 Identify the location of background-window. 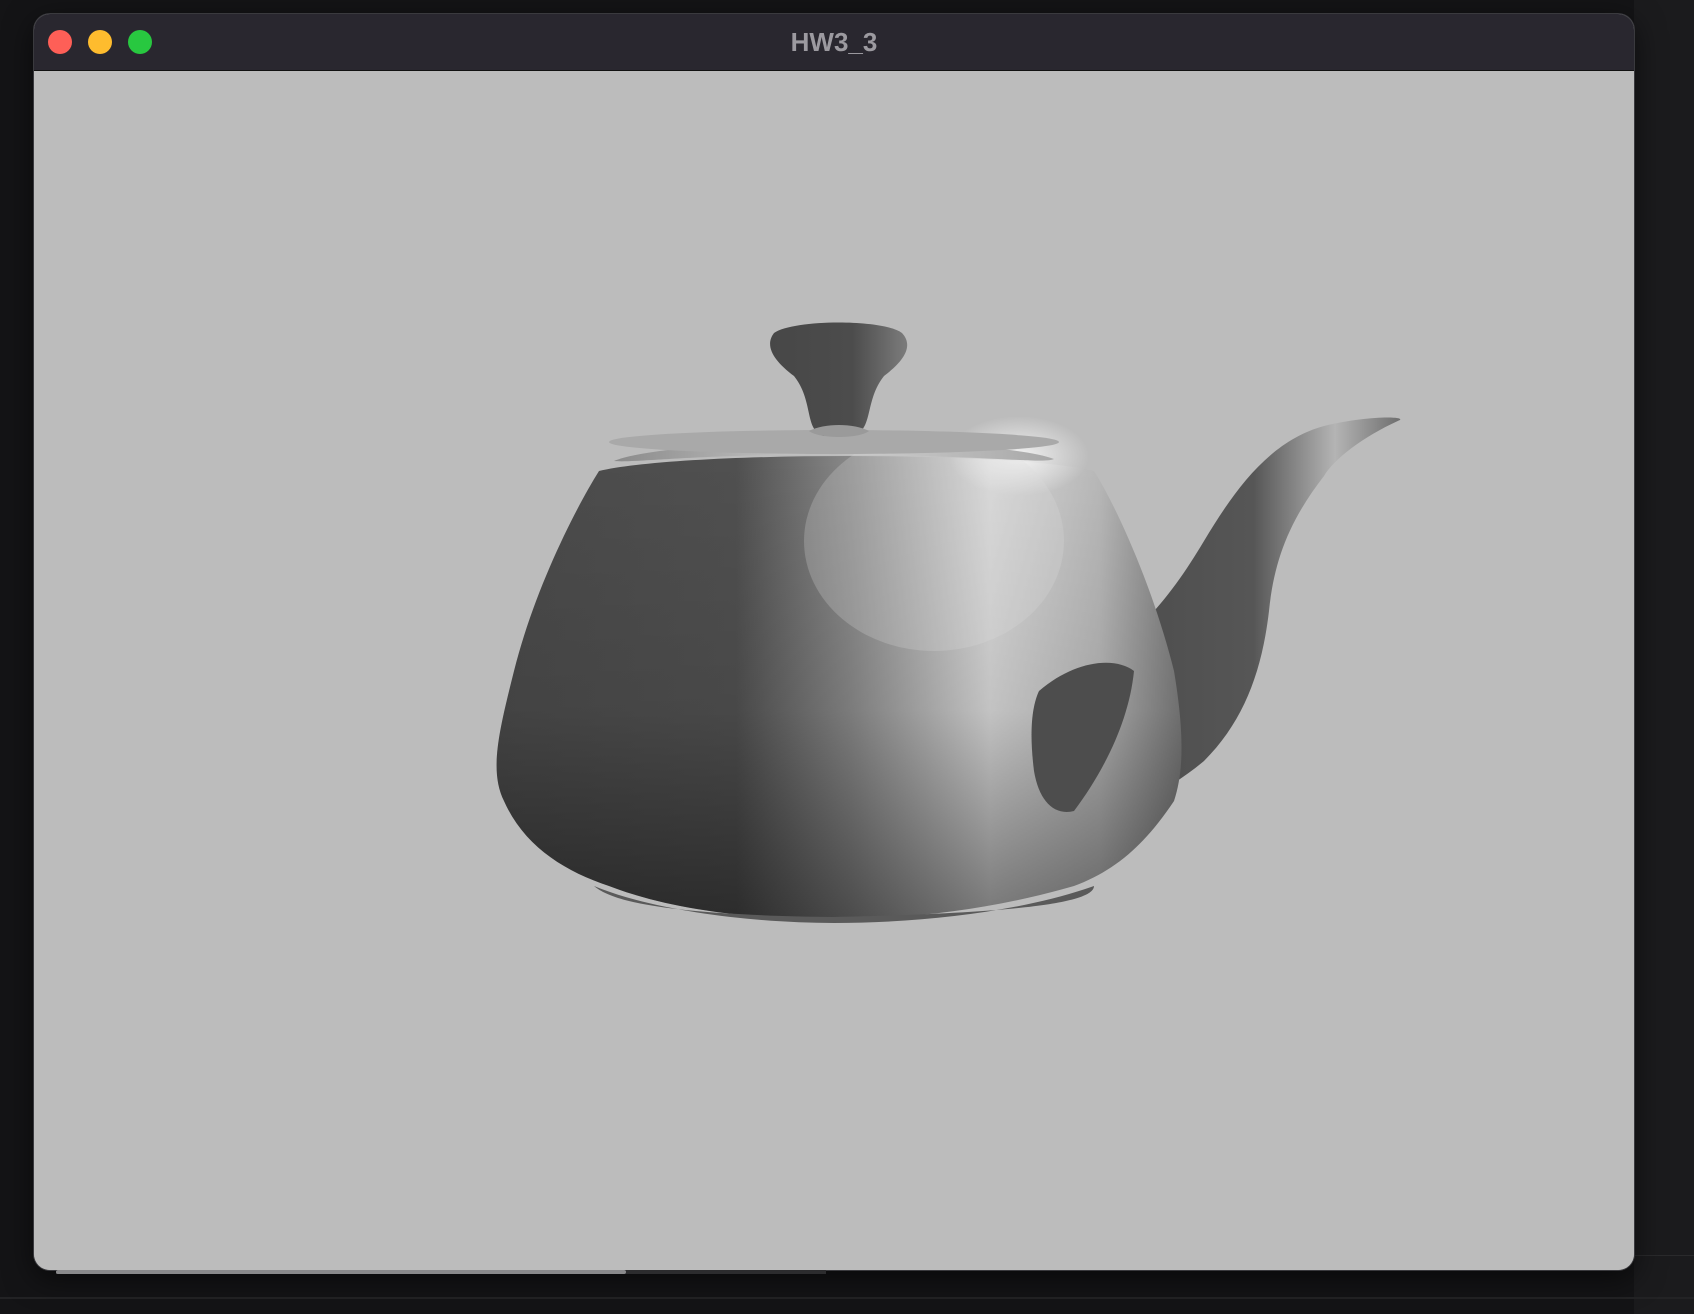
(1664, 657).